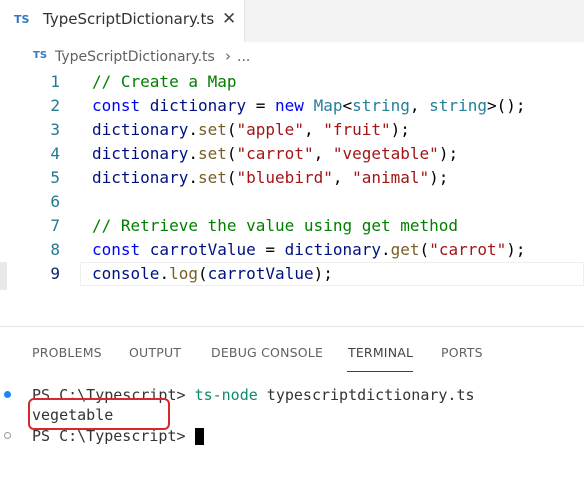 This screenshot has width=584, height=480. I want to click on code-token: "apple", so click(270, 129).